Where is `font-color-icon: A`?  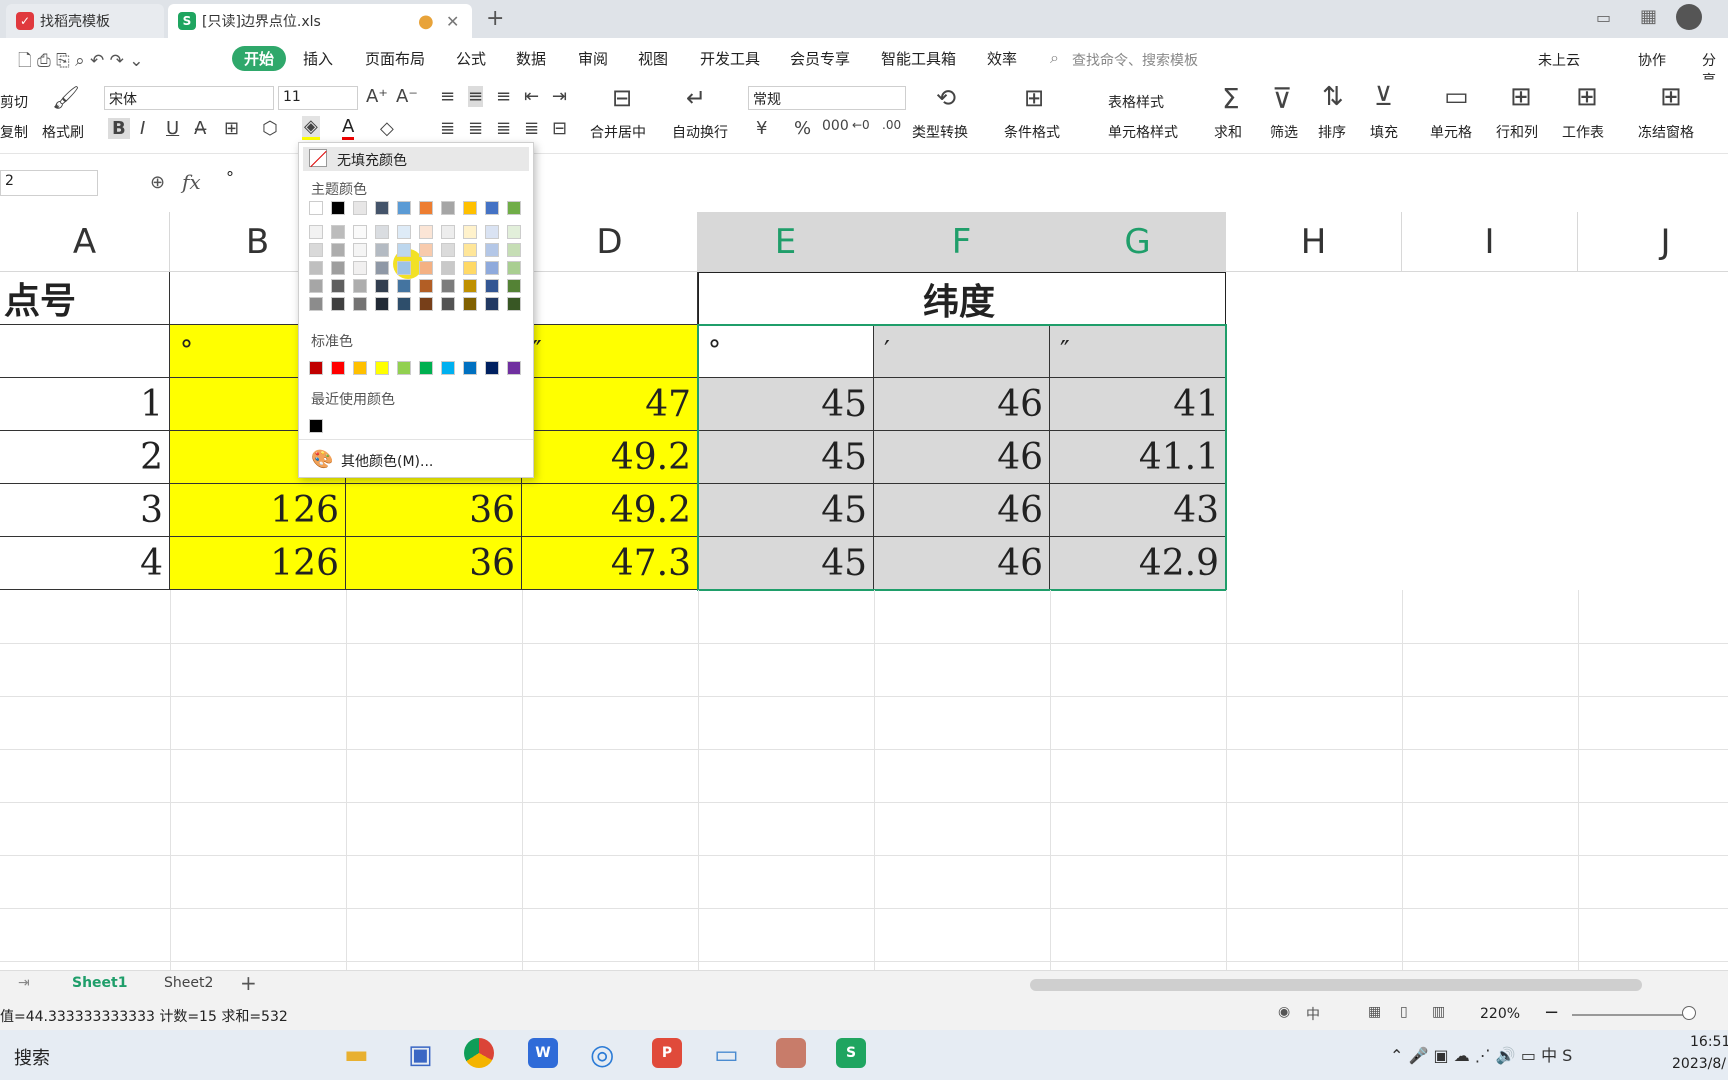
font-color-icon: A is located at coordinates (348, 128).